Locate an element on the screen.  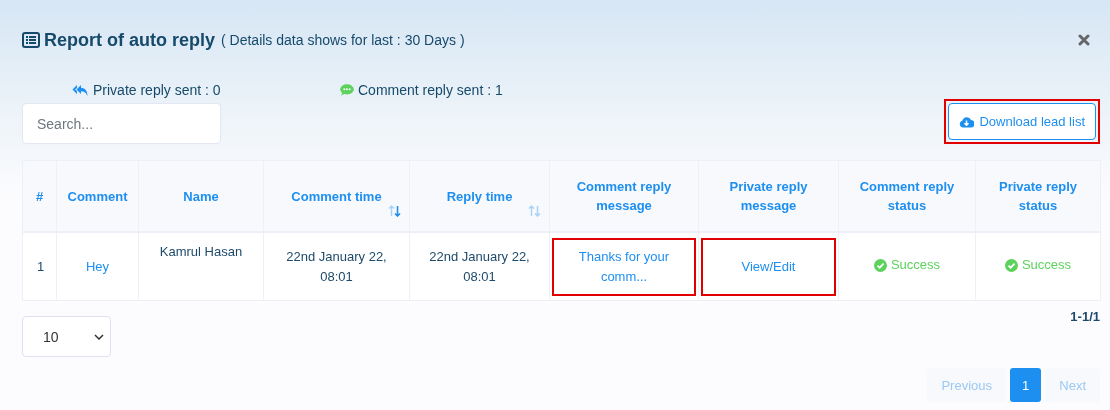
column-header: Comment reply status is located at coordinates (907, 196).